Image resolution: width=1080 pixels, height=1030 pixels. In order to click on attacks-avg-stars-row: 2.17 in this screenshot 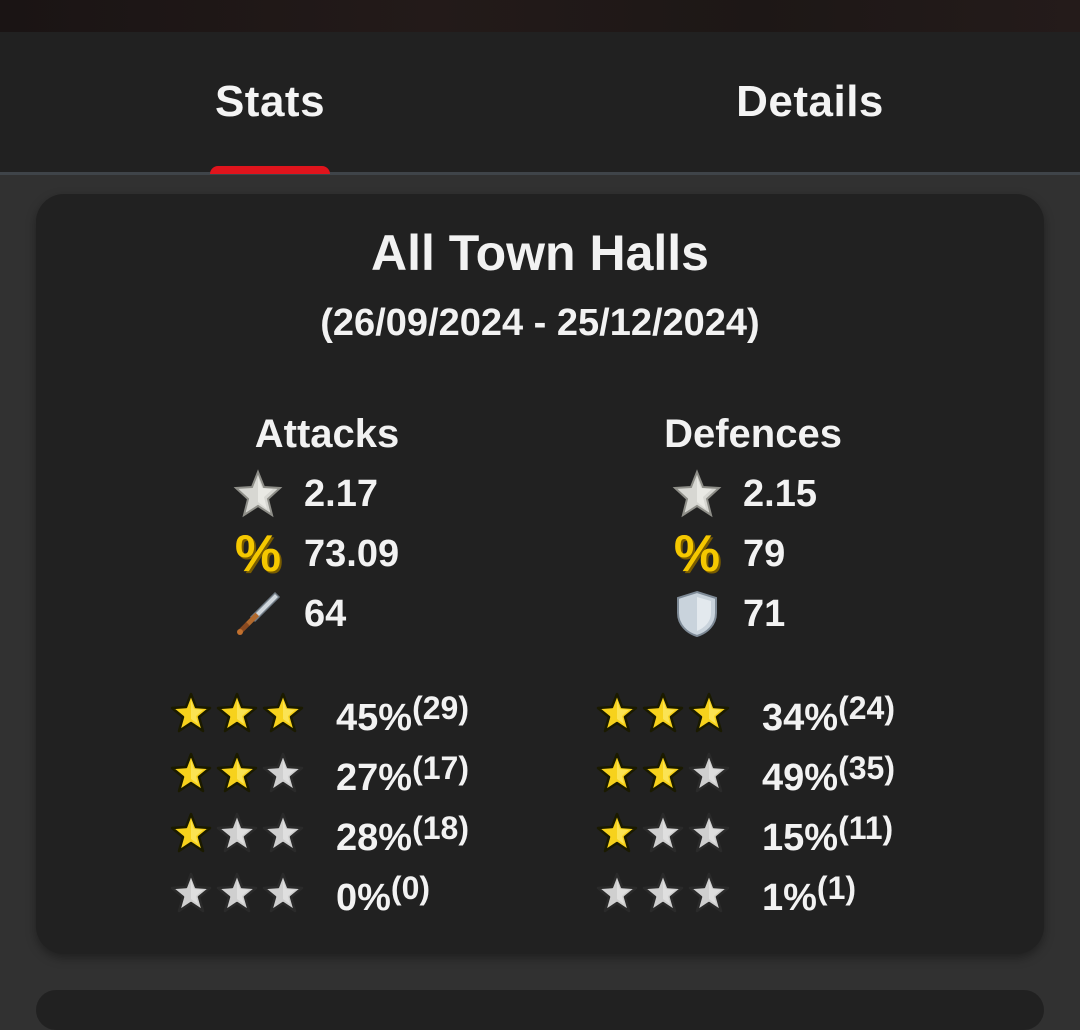, I will do `click(305, 494)`.